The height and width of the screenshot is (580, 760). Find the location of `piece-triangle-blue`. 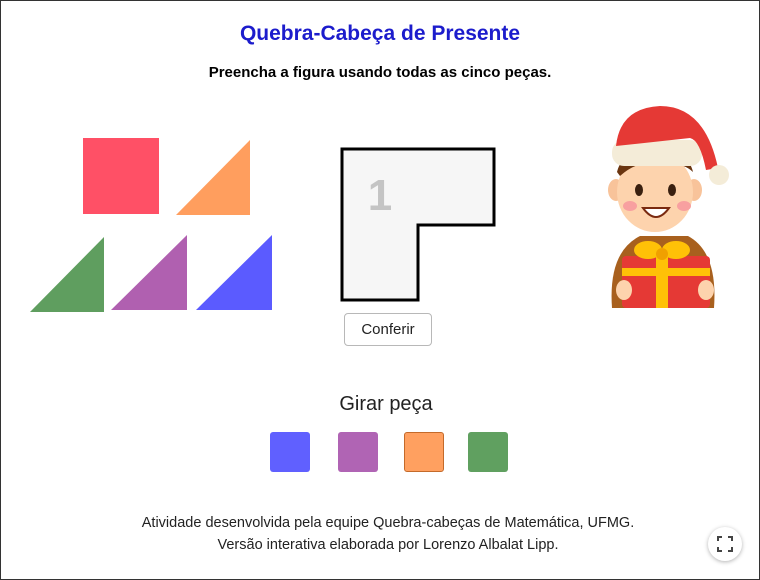

piece-triangle-blue is located at coordinates (234, 272).